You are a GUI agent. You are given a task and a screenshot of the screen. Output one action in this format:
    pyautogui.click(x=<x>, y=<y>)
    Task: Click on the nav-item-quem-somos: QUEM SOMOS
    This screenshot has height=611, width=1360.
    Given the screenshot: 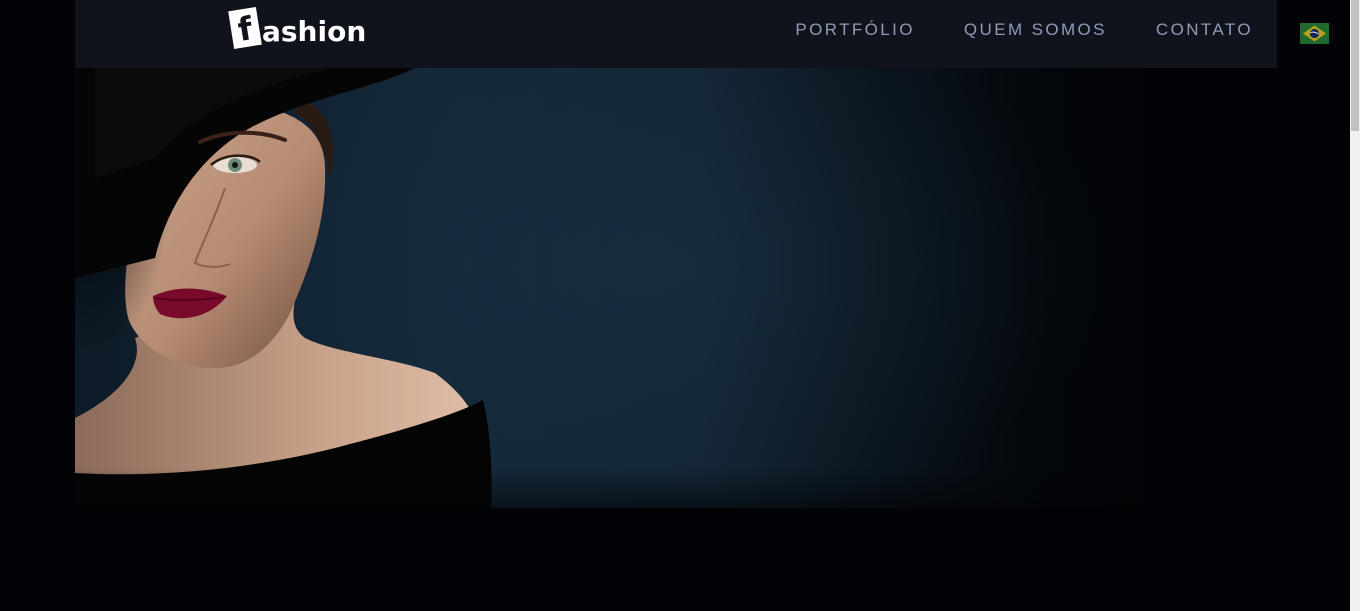 What is the action you would take?
    pyautogui.click(x=1035, y=30)
    